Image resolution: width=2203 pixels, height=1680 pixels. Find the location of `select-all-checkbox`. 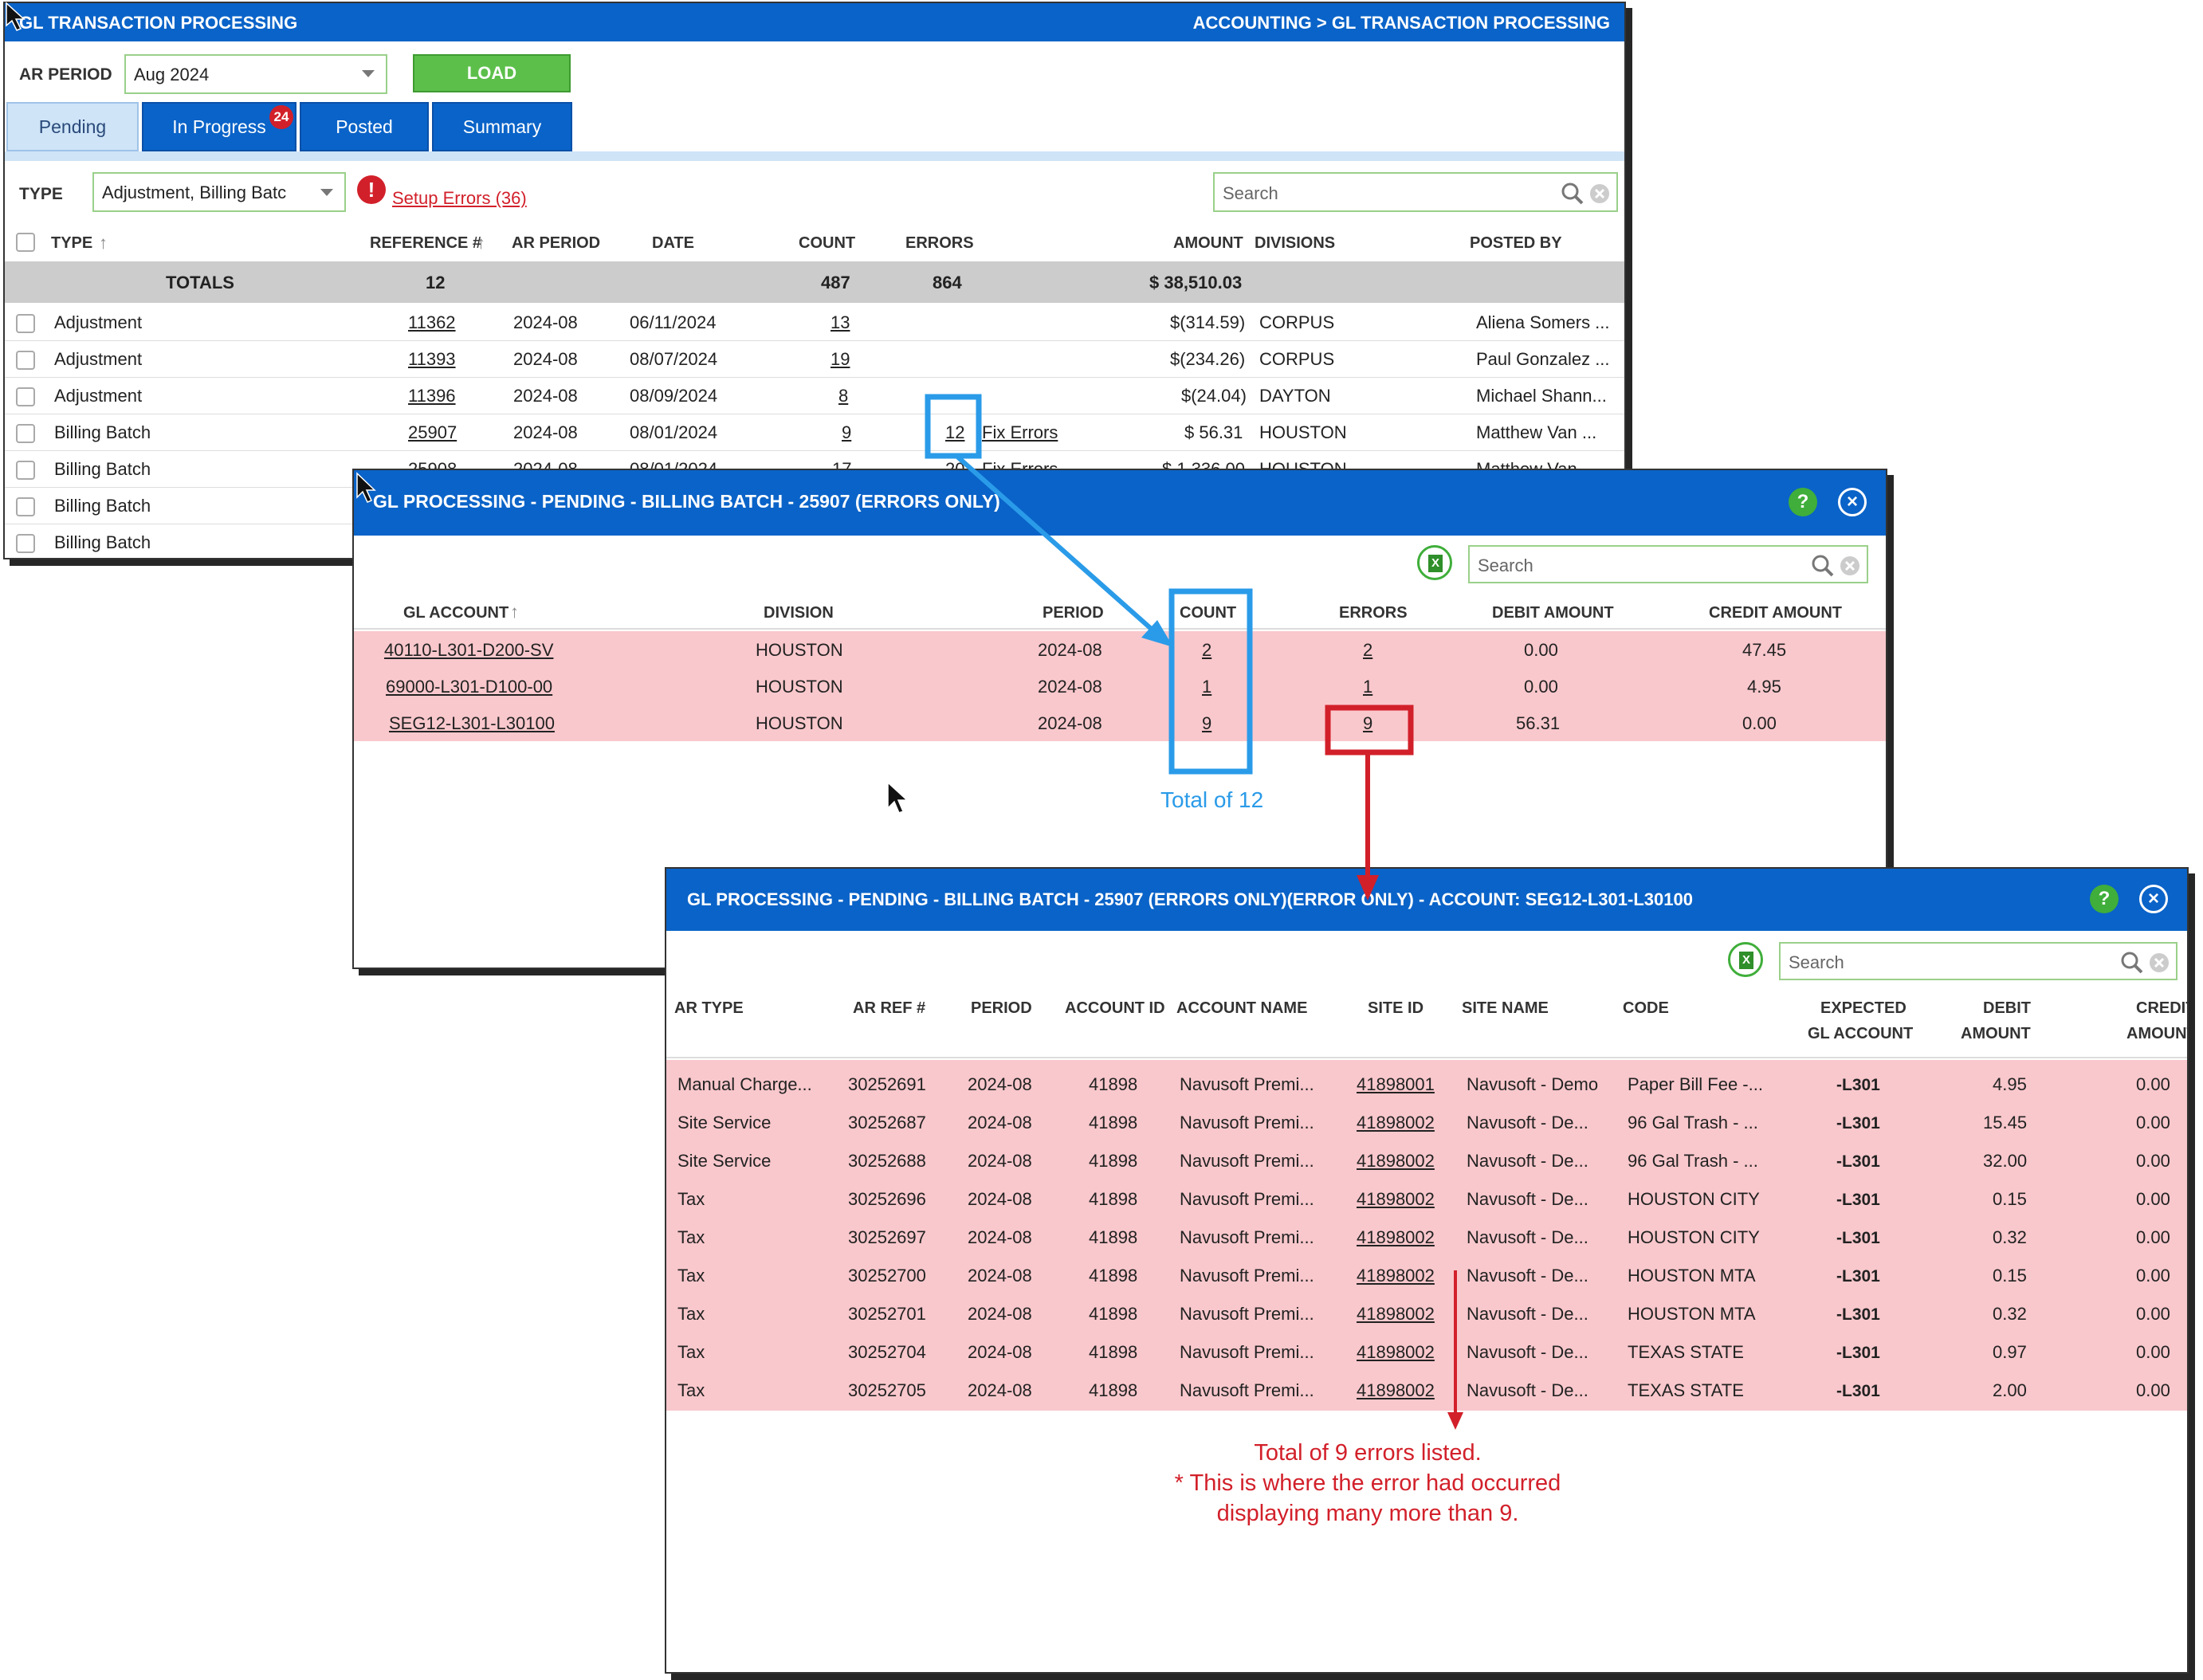

select-all-checkbox is located at coordinates (25, 243).